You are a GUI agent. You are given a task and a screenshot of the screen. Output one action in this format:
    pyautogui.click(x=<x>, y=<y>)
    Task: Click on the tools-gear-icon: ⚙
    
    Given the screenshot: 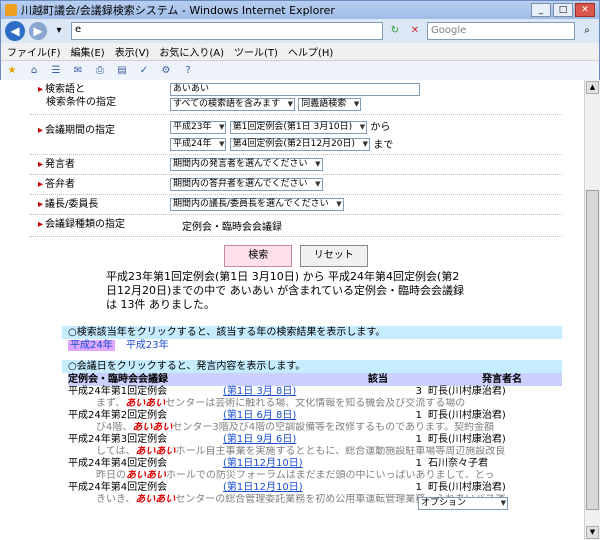 What is the action you would take?
    pyautogui.click(x=166, y=71)
    